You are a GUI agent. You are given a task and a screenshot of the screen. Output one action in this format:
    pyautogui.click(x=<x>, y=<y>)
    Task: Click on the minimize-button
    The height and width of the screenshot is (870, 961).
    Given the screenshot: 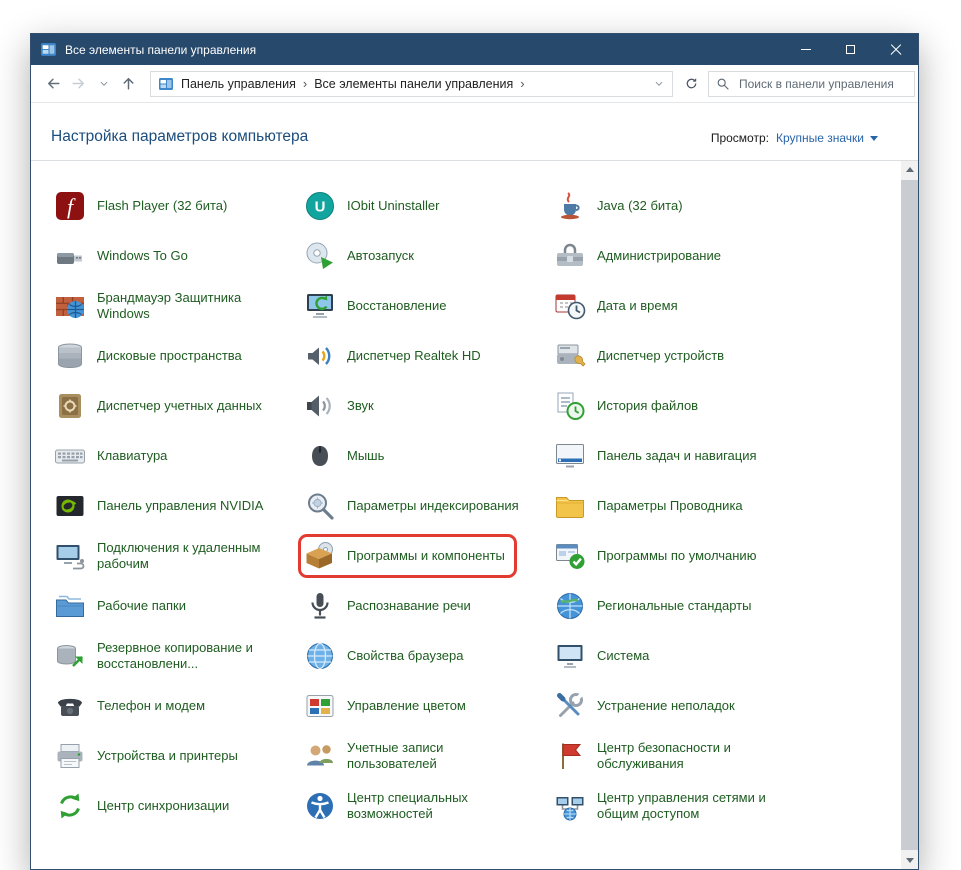 What is the action you would take?
    pyautogui.click(x=805, y=49)
    